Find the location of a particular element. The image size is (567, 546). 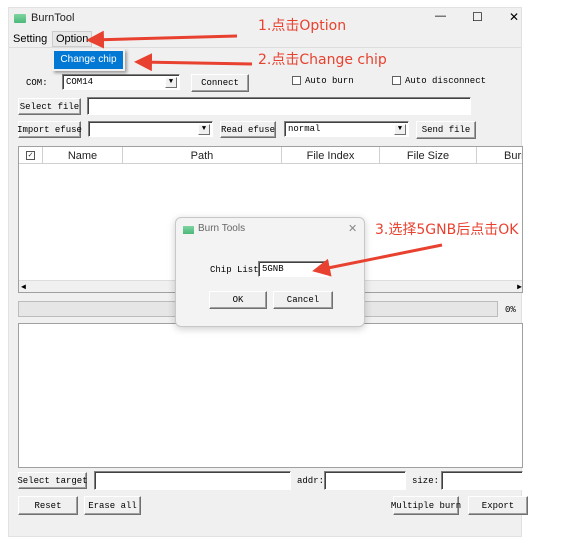

reset-button: Reset is located at coordinates (48, 505).